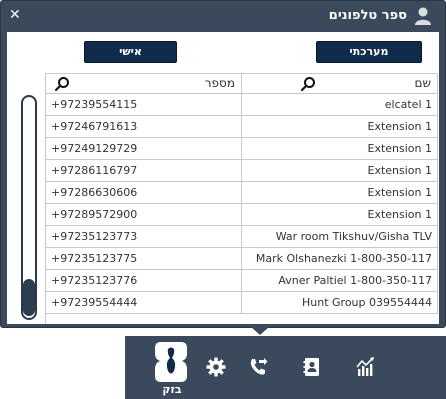 The image size is (446, 399). I want to click on phone-cell: +97235123775, so click(144, 259).